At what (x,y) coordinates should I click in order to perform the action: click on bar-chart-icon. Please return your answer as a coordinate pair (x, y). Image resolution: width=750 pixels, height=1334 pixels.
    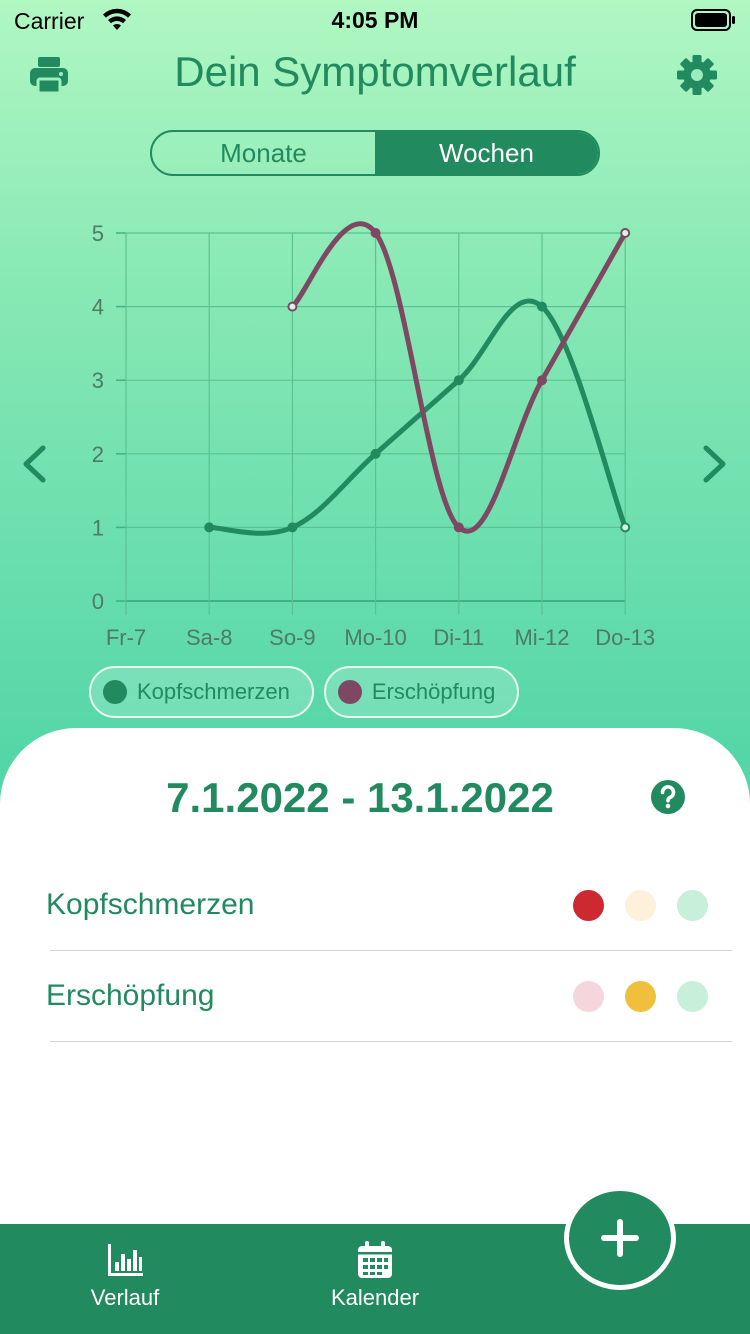
    Looking at the image, I should click on (125, 1260).